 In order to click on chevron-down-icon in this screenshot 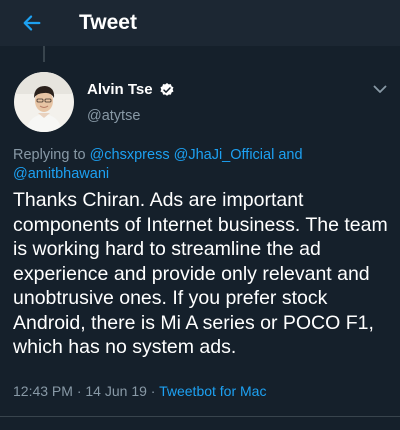, I will do `click(380, 89)`.